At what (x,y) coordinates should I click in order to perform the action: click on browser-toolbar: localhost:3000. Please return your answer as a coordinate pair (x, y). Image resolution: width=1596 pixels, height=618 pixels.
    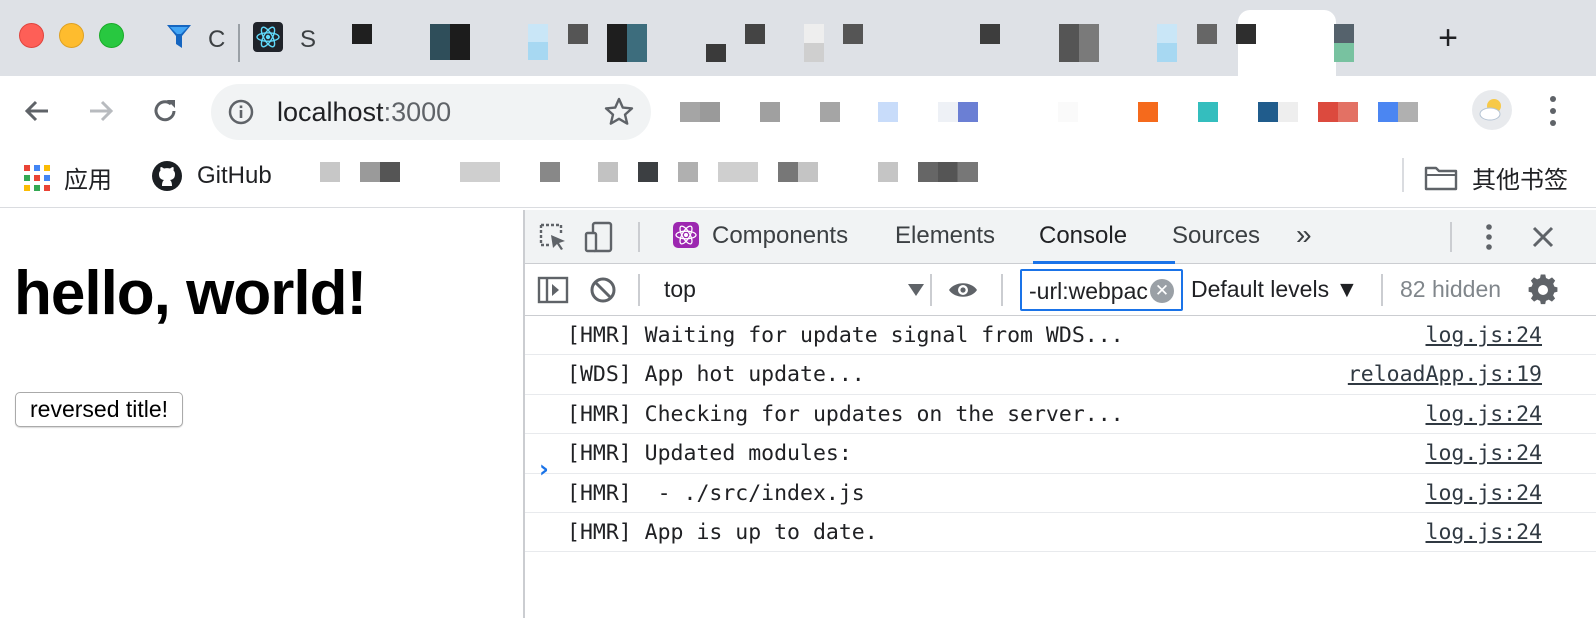
    Looking at the image, I should click on (798, 111).